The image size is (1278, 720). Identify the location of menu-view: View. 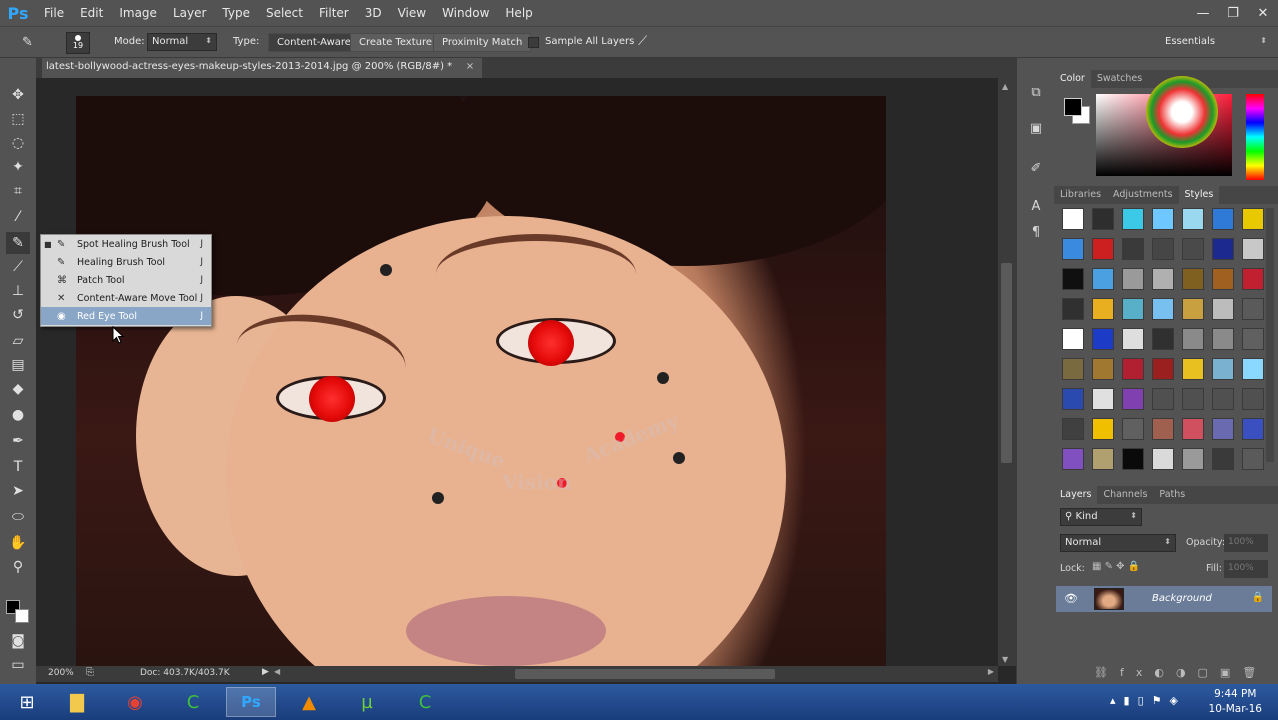
(412, 13).